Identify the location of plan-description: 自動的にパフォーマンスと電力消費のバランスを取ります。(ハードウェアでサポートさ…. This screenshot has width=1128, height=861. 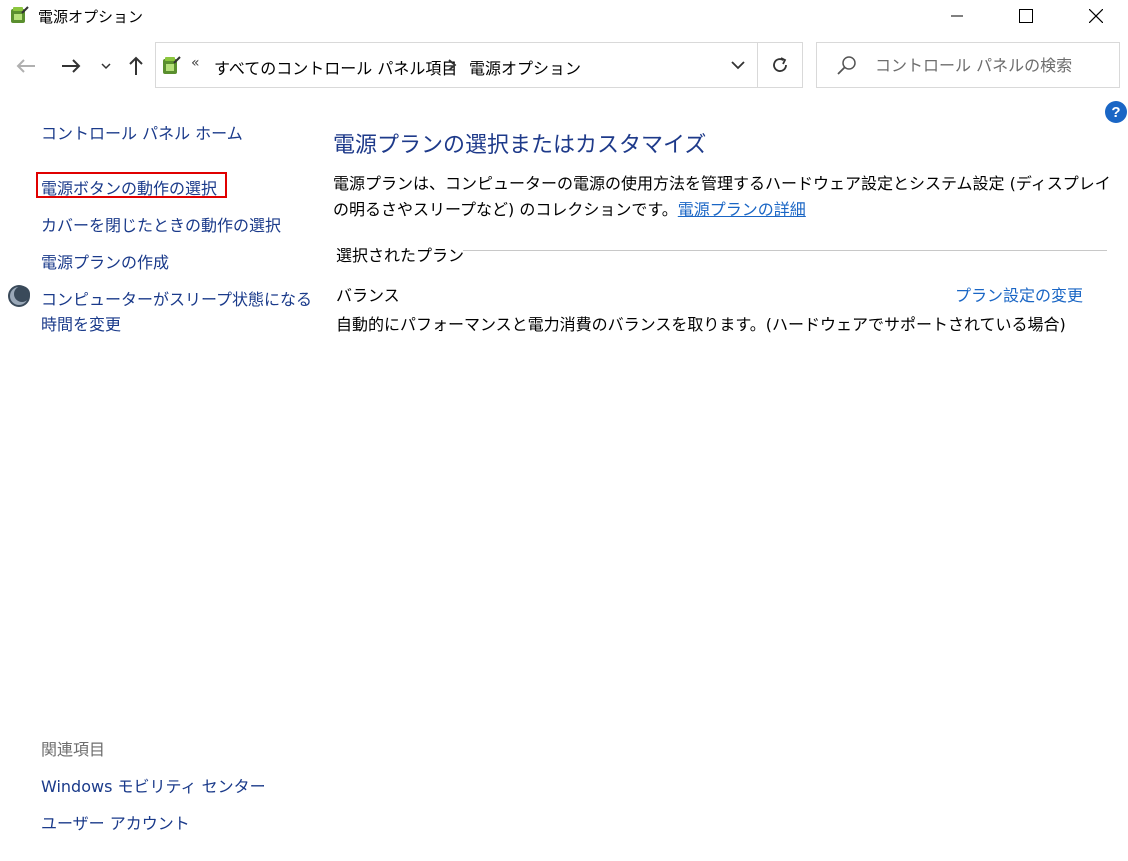
(701, 324).